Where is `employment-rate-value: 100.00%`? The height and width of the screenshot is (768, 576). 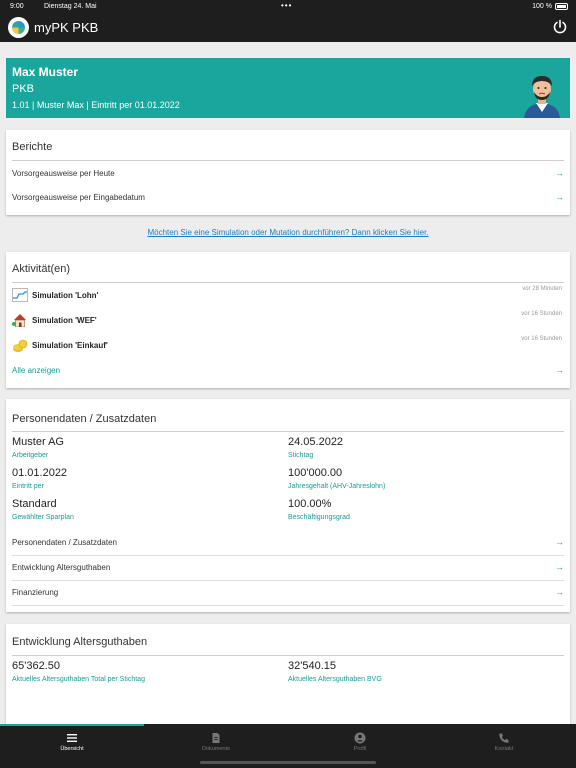
employment-rate-value: 100.00% is located at coordinates (310, 504).